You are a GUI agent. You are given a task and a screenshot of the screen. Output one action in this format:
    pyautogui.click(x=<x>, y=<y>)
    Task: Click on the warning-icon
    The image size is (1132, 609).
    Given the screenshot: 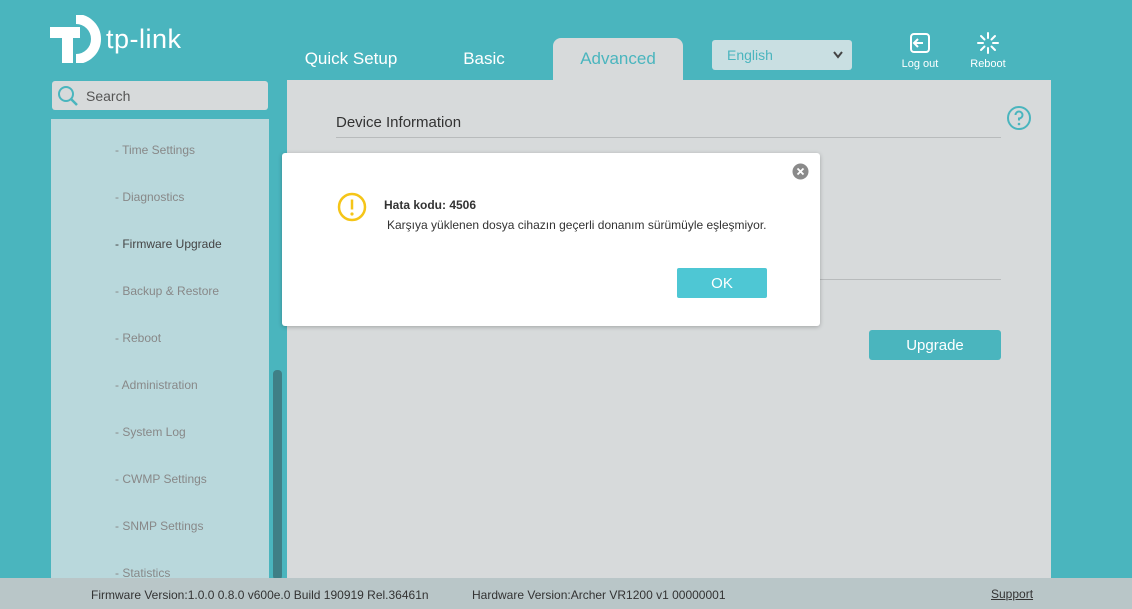 What is the action you would take?
    pyautogui.click(x=352, y=209)
    